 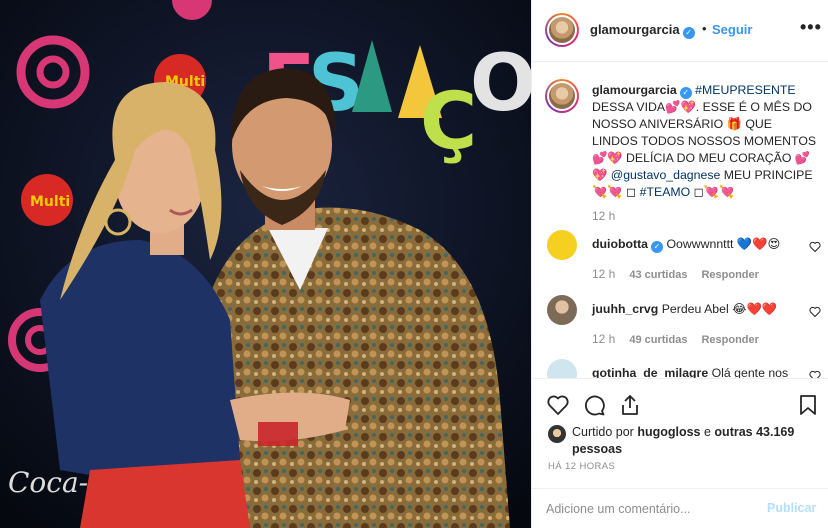 What do you see at coordinates (558, 405) in the screenshot?
I see `like-heart-icon` at bounding box center [558, 405].